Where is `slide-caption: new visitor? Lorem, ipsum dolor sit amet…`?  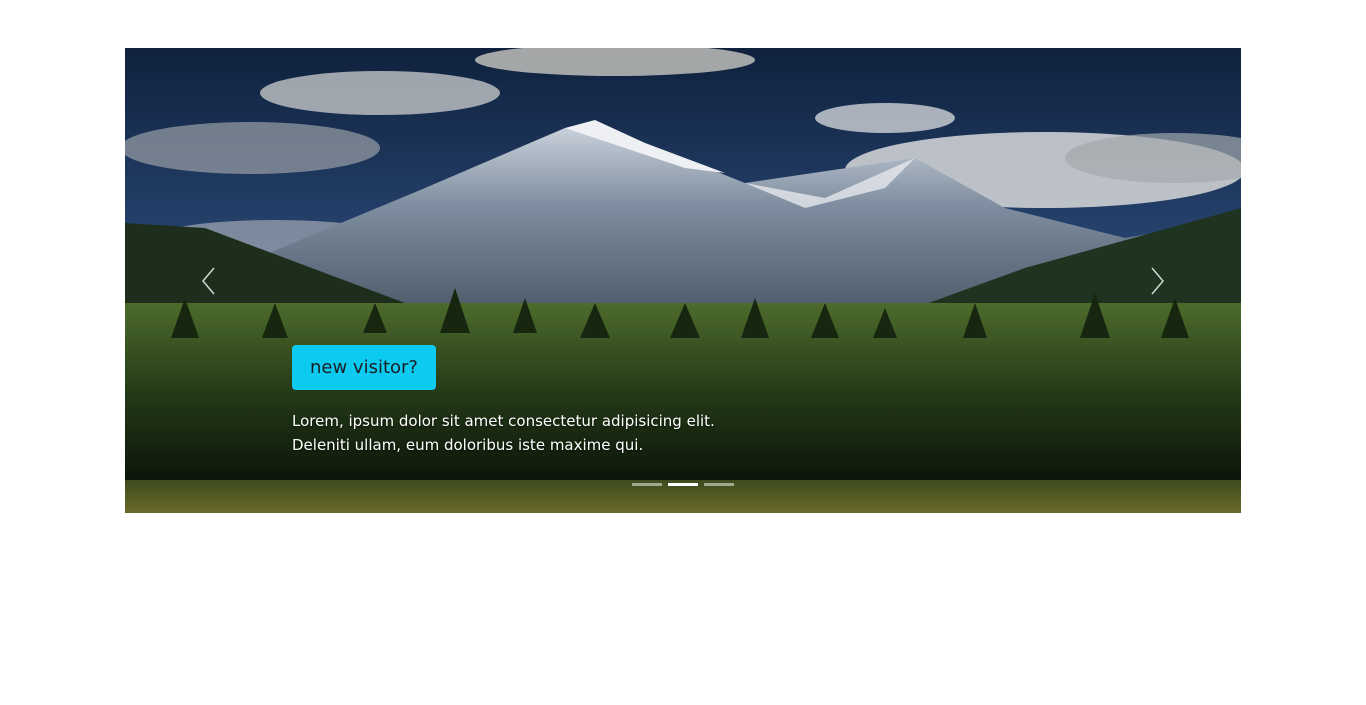 slide-caption: new visitor? Lorem, ipsum dolor sit amet… is located at coordinates (522, 401).